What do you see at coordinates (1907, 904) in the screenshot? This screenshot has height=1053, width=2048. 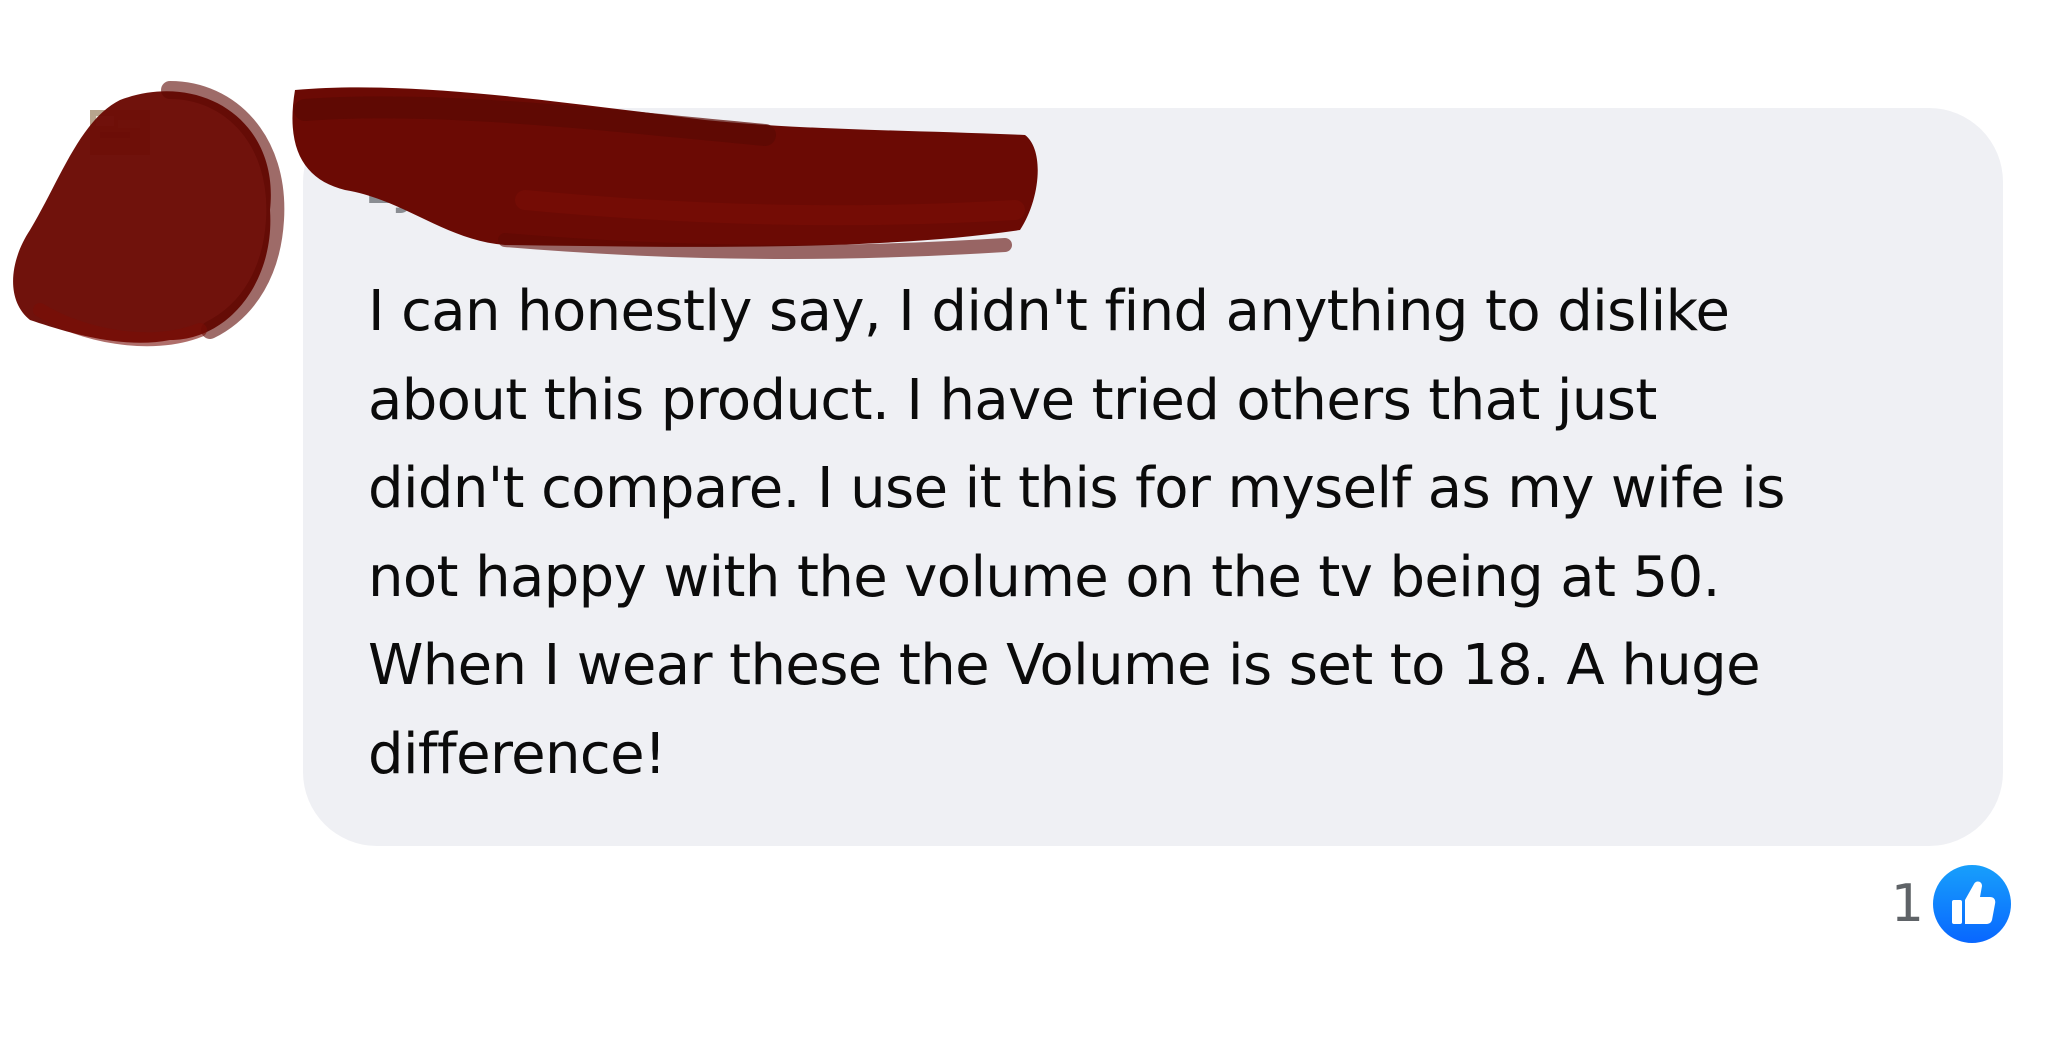 I see `reaction-count: 1` at bounding box center [1907, 904].